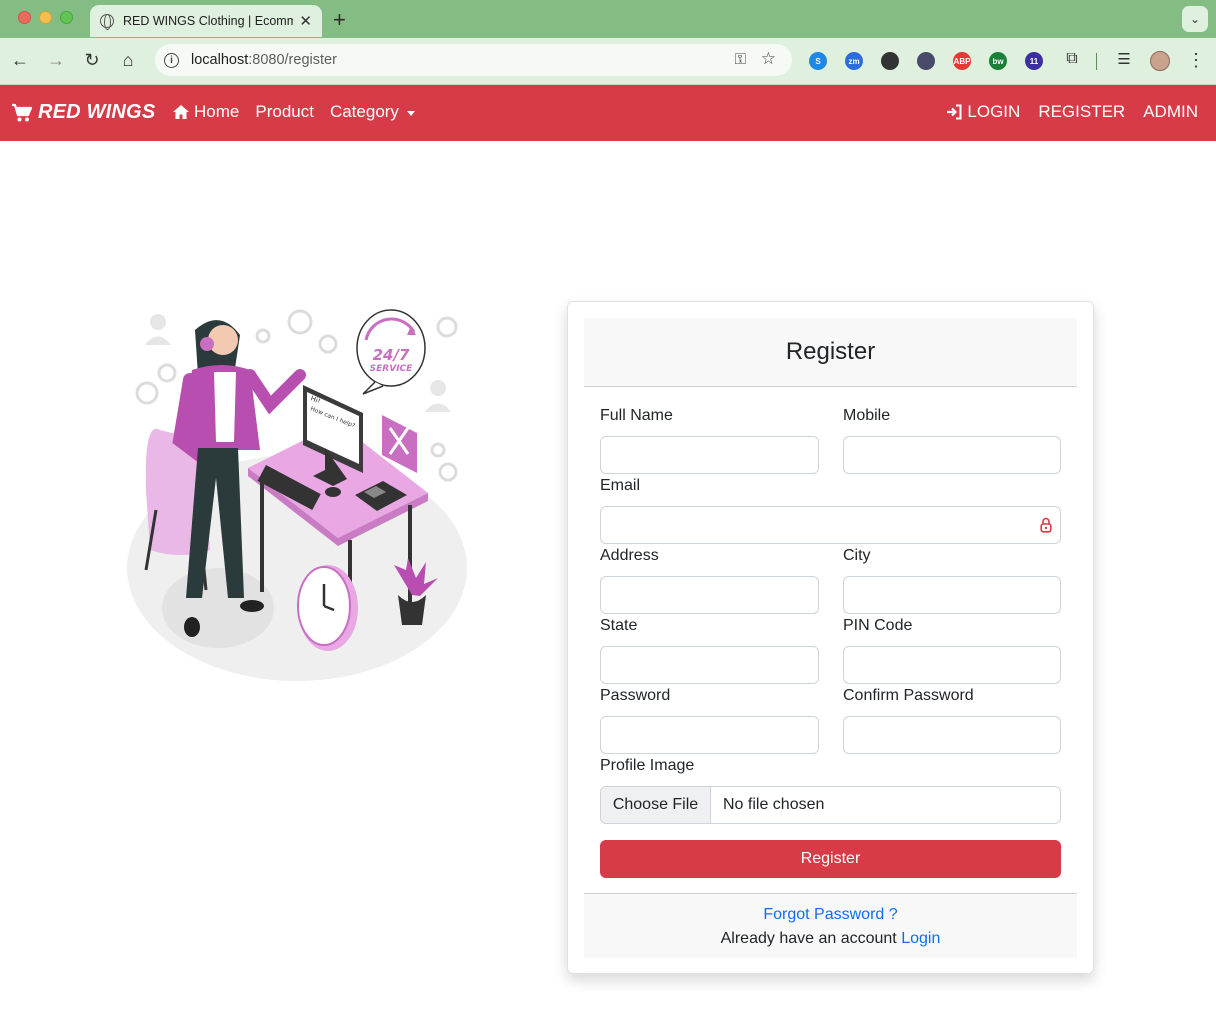  I want to click on nav-admin-link: ADMIN, so click(1170, 112).